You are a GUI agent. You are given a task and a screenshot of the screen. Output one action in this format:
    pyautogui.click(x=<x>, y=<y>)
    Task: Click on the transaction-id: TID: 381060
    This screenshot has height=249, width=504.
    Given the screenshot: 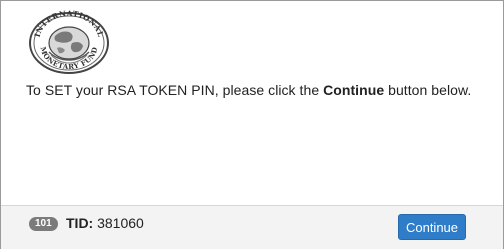 What is the action you would take?
    pyautogui.click(x=105, y=223)
    